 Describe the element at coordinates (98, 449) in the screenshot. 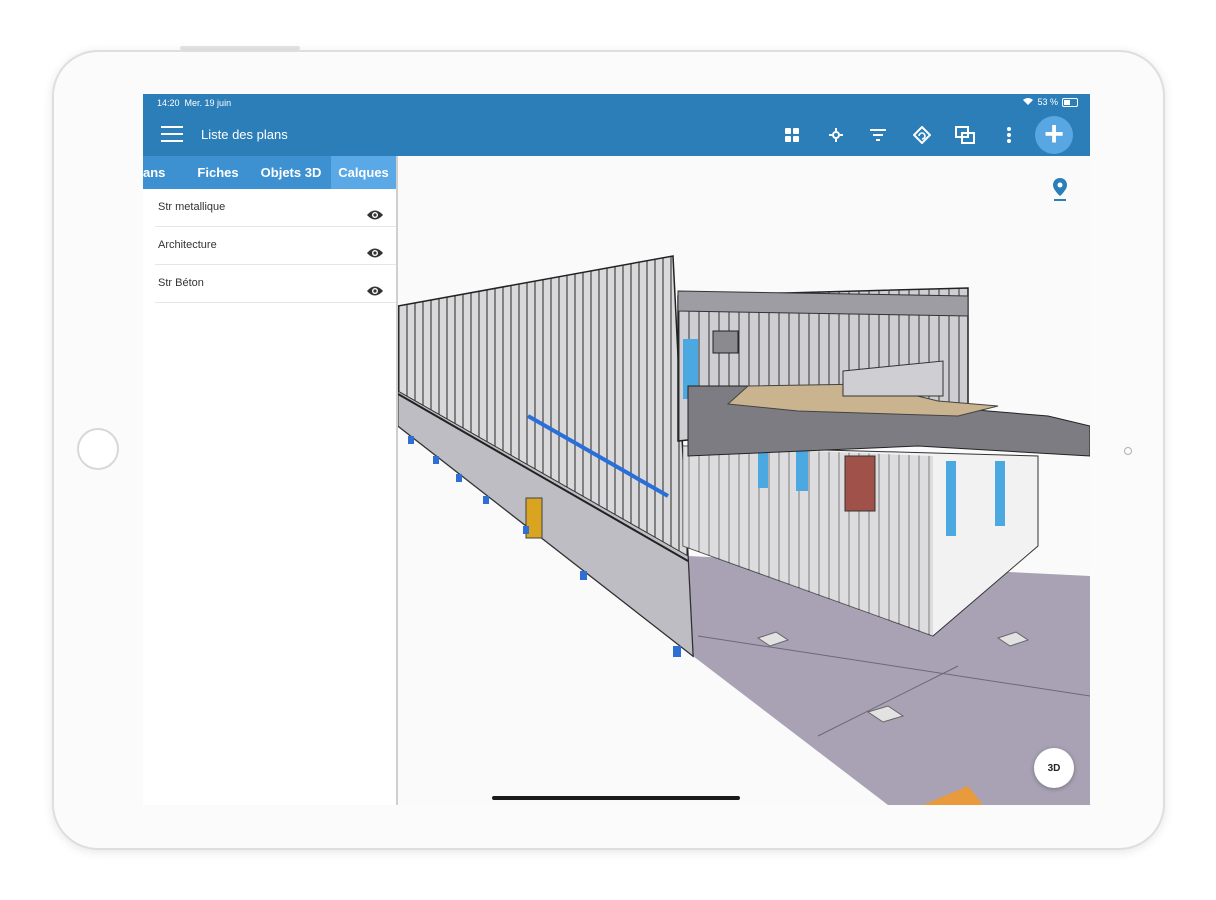

I see `home-button` at that location.